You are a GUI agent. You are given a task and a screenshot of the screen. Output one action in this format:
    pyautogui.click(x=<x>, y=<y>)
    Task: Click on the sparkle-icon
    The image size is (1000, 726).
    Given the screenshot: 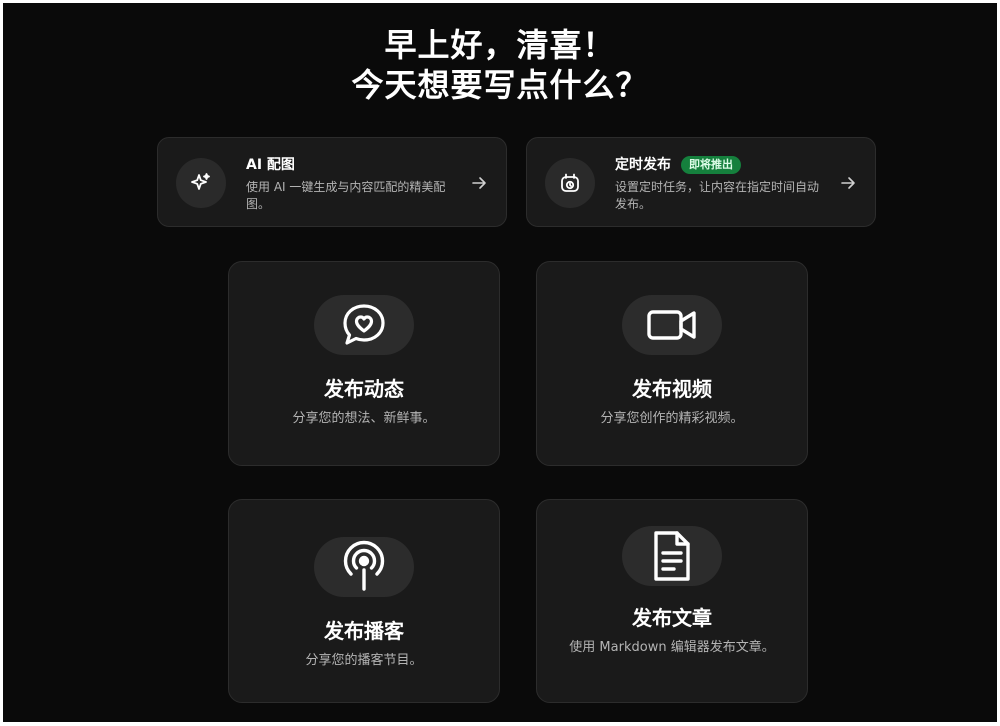 What is the action you would take?
    pyautogui.click(x=201, y=183)
    